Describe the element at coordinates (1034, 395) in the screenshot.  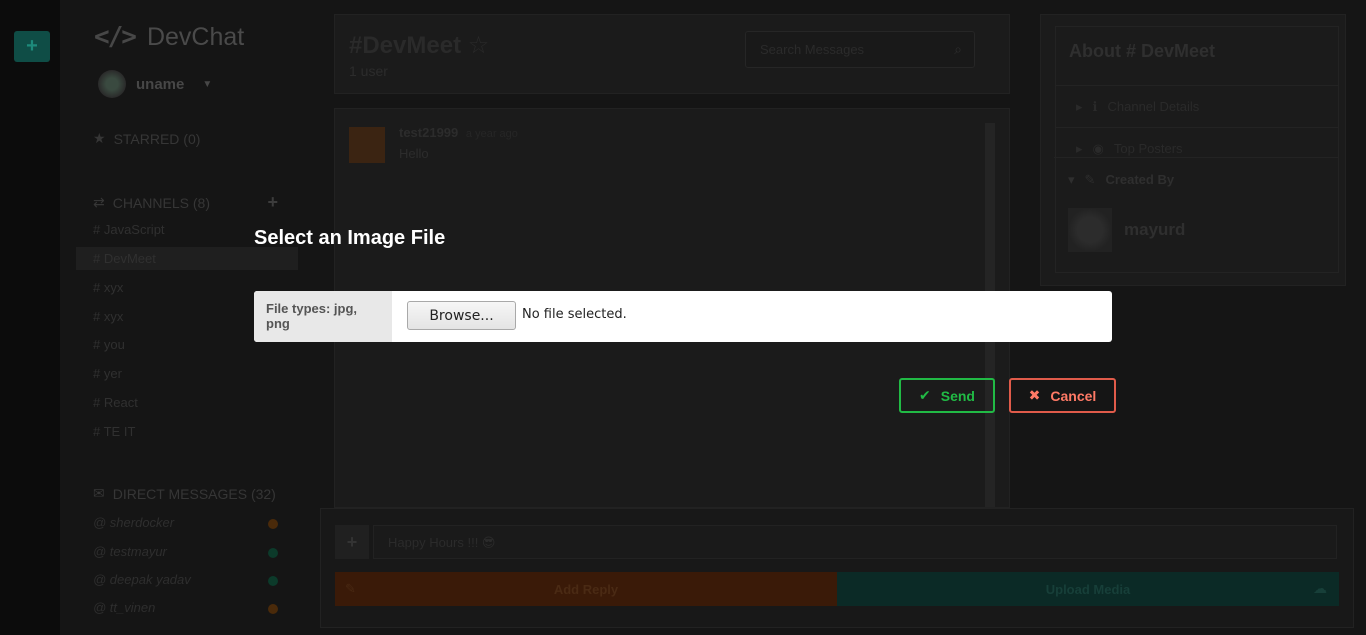
I see `close-icon: ✖` at that location.